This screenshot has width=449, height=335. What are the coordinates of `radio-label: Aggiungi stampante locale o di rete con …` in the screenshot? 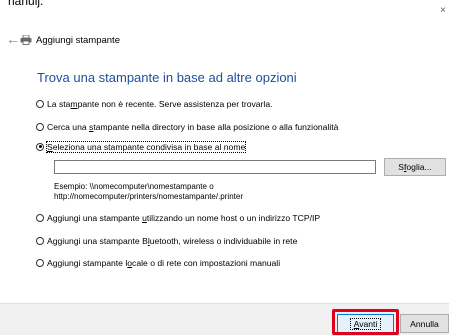 It's located at (164, 262).